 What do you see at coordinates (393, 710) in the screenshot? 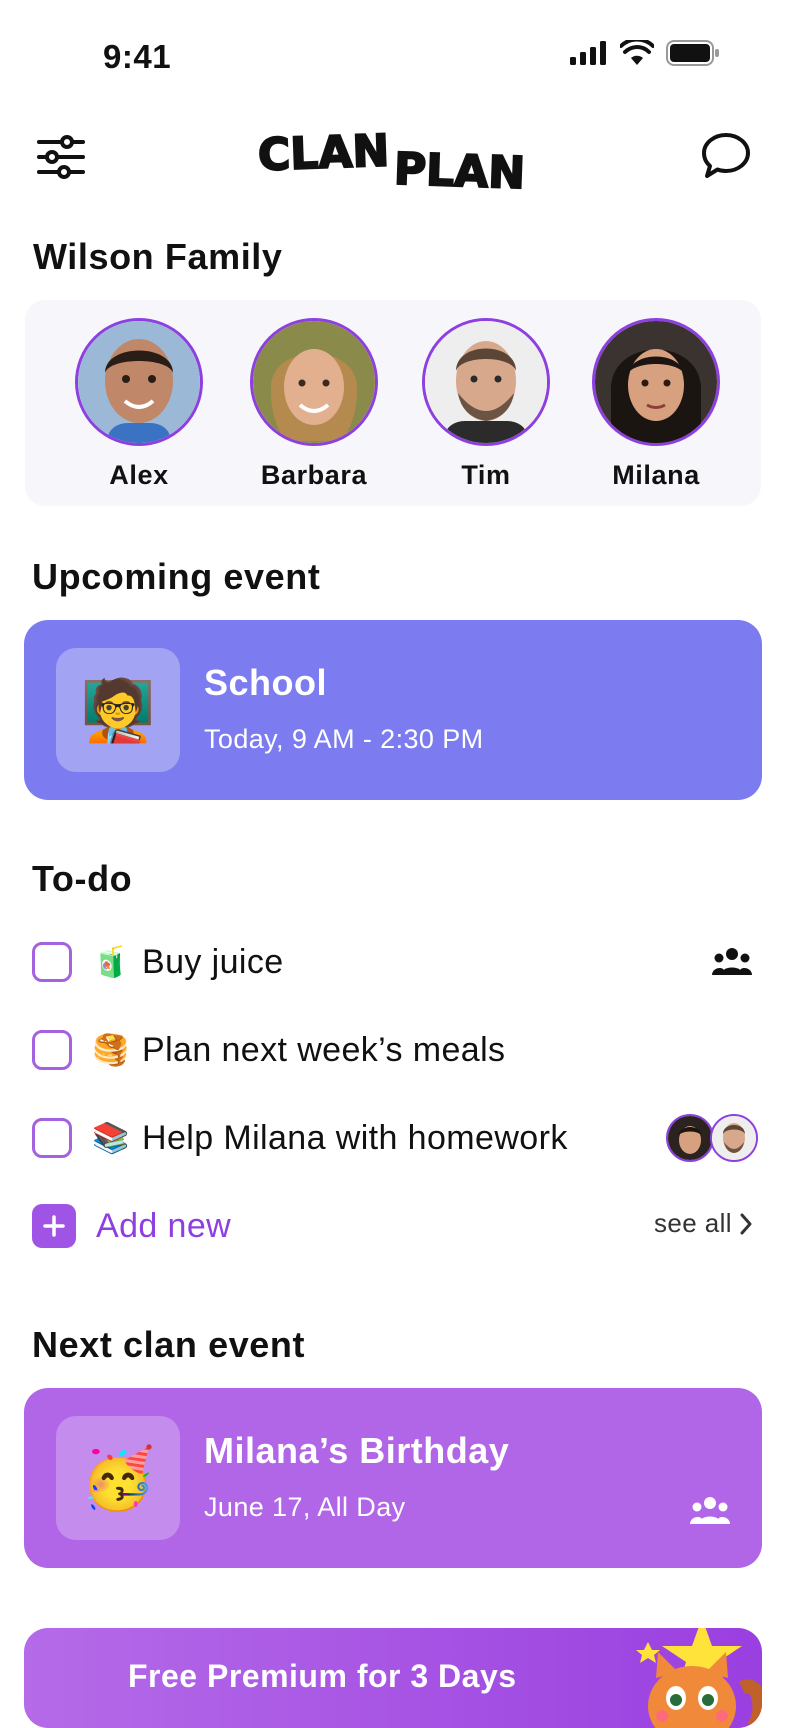
I see `upcoming-event-card: 🧑‍🏫 School Today, 9 AM - 2:30 PM` at bounding box center [393, 710].